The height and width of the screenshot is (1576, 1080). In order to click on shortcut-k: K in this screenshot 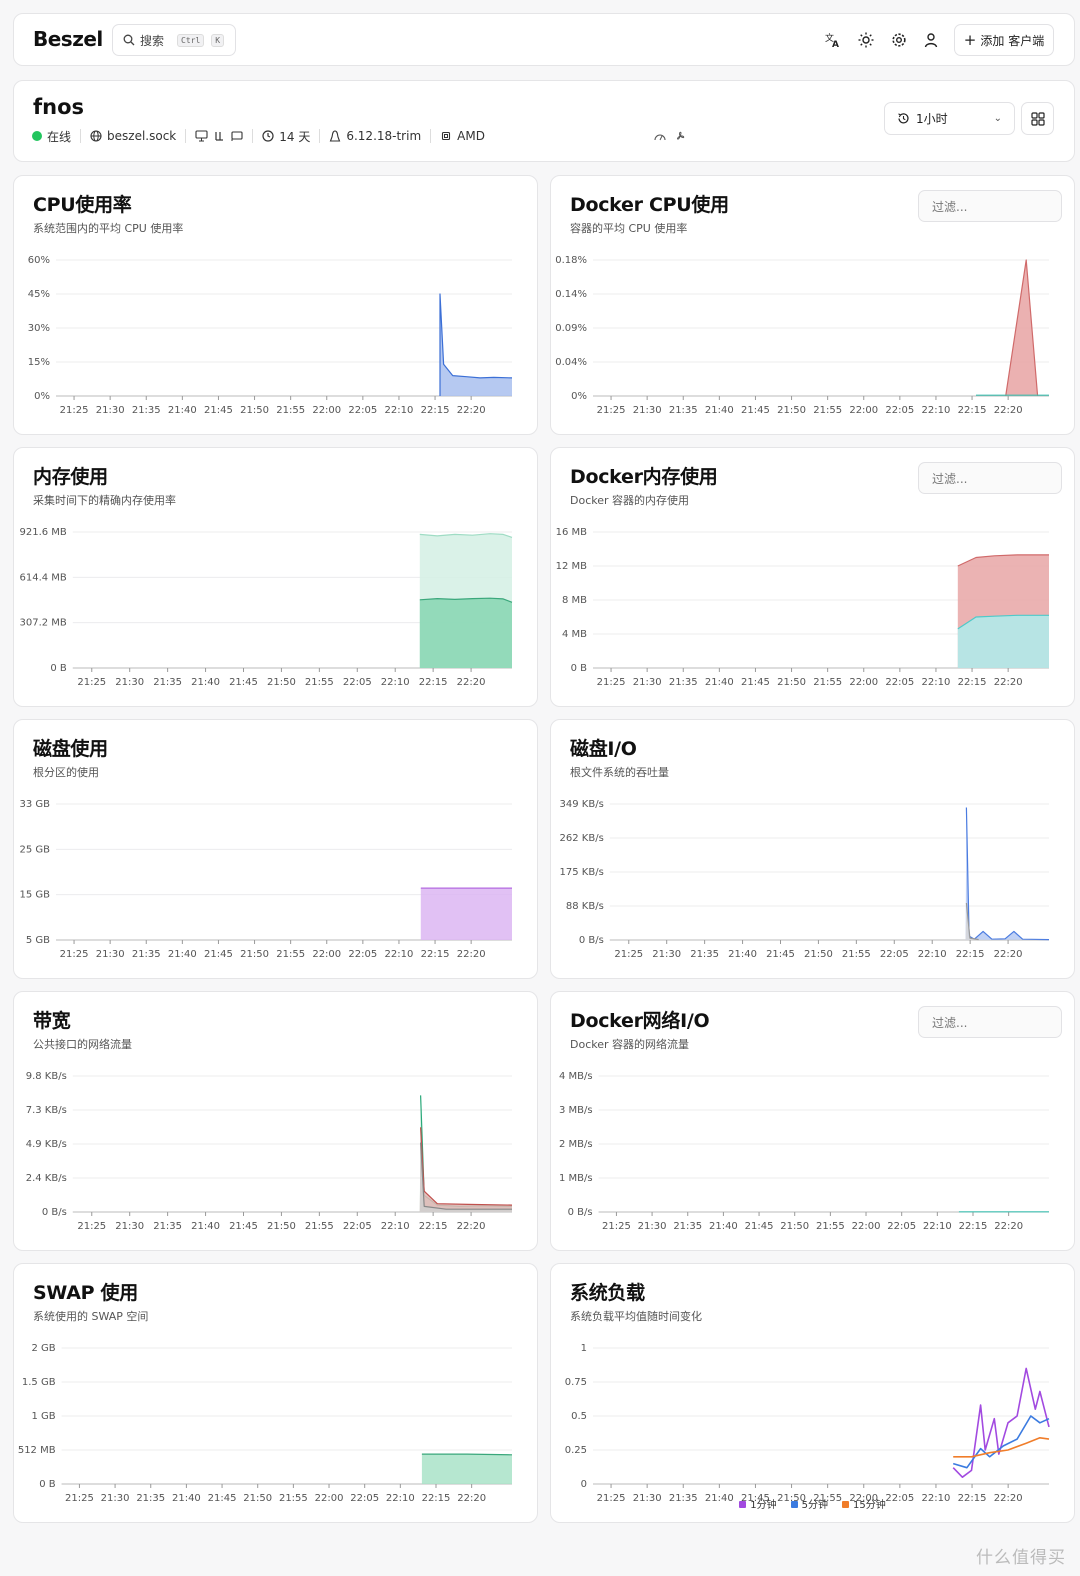, I will do `click(218, 40)`.